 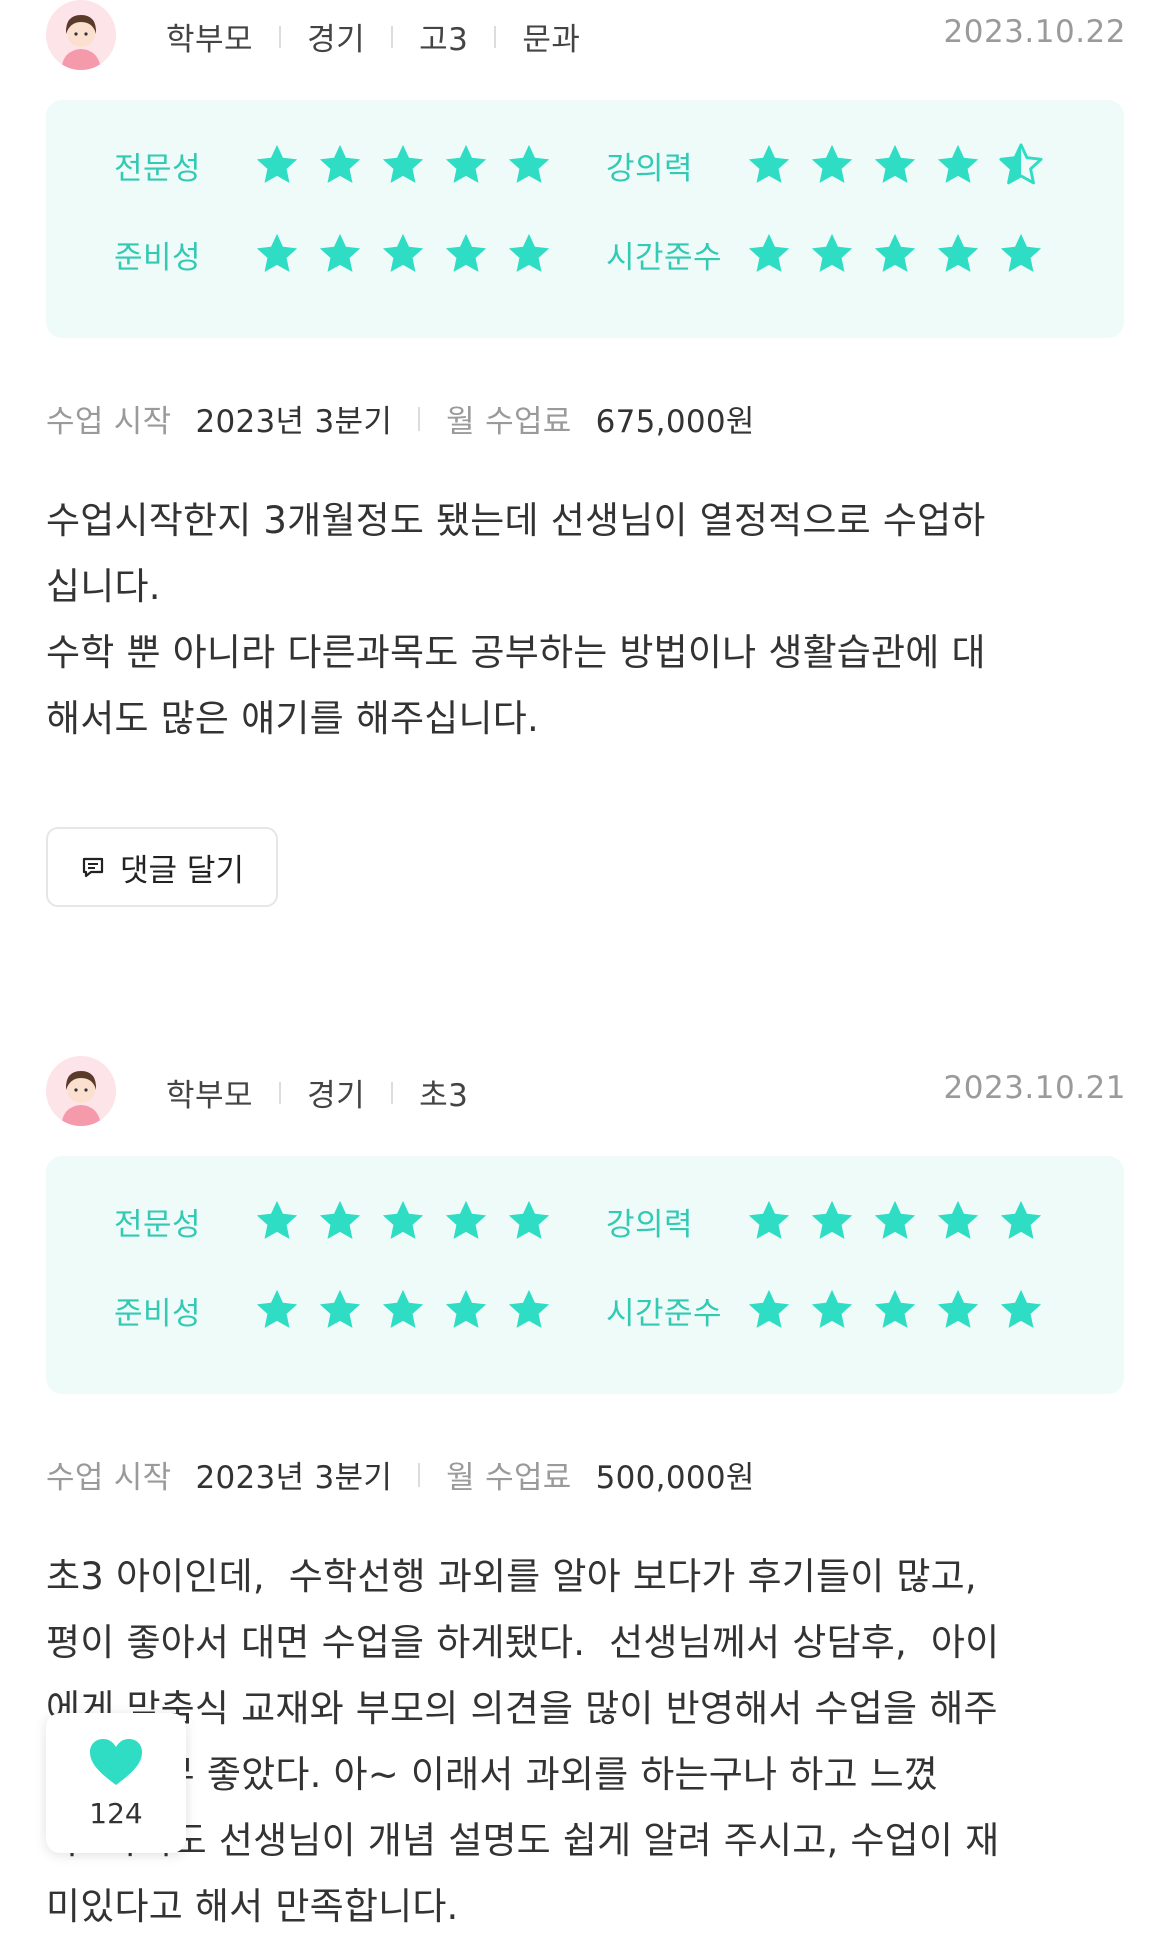 I want to click on like-button: 124, so click(x=116, y=1783).